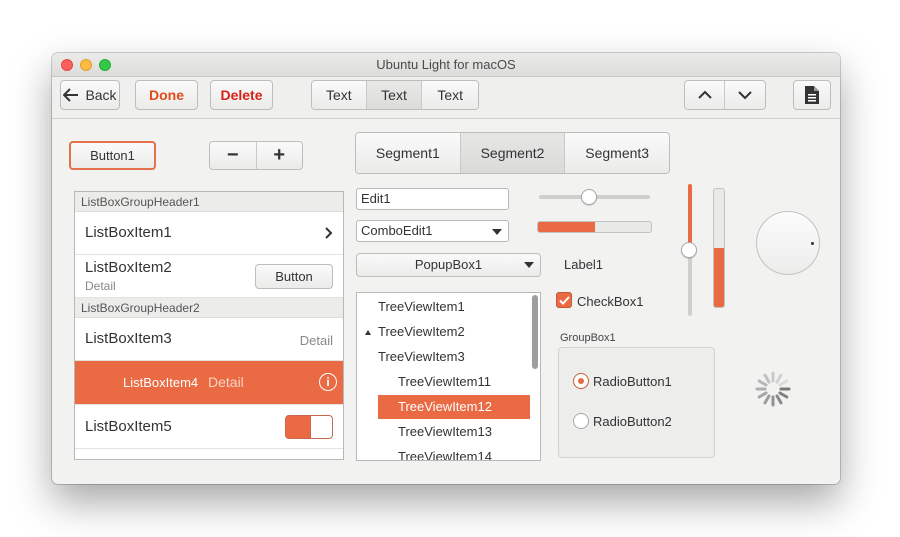 This screenshot has height=537, width=900. What do you see at coordinates (421, 332) in the screenshot?
I see `tree-item-2: TreeViewItem2` at bounding box center [421, 332].